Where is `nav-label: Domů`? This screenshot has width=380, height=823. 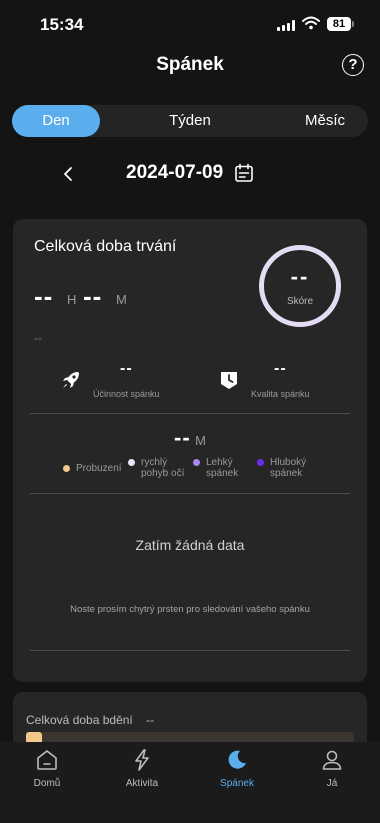
nav-label: Domů is located at coordinates (47, 783).